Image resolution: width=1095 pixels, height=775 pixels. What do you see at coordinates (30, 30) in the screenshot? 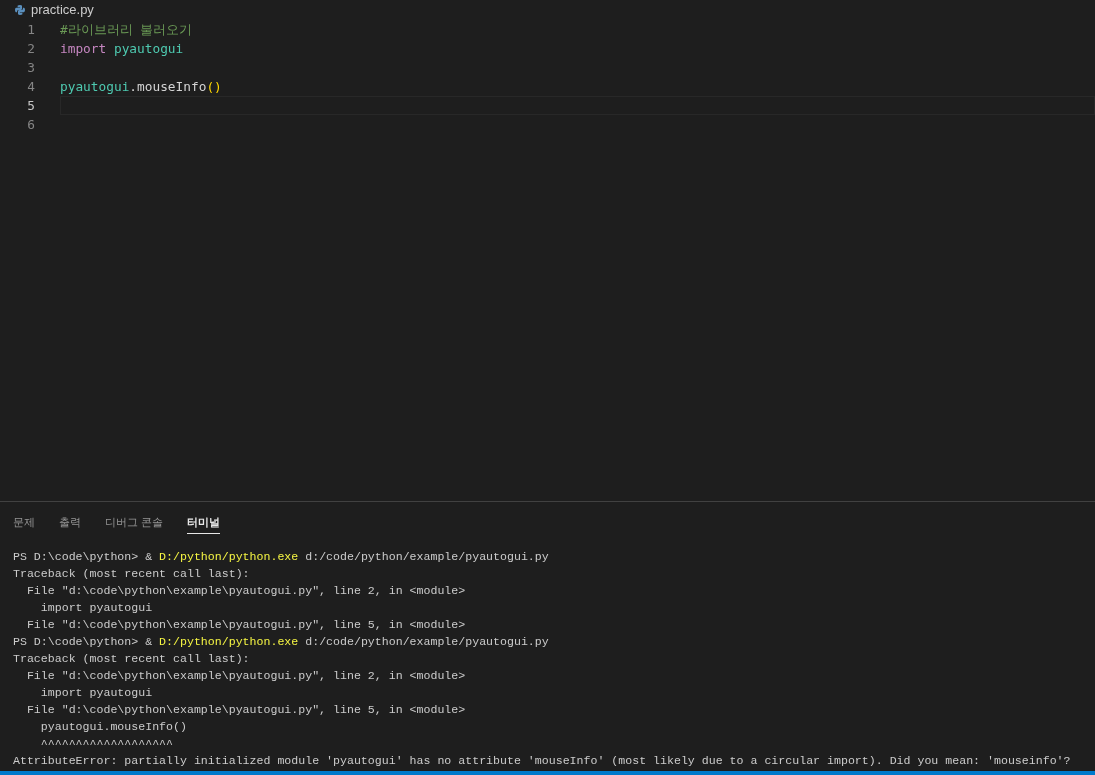
I see `line-number: 1` at bounding box center [30, 30].